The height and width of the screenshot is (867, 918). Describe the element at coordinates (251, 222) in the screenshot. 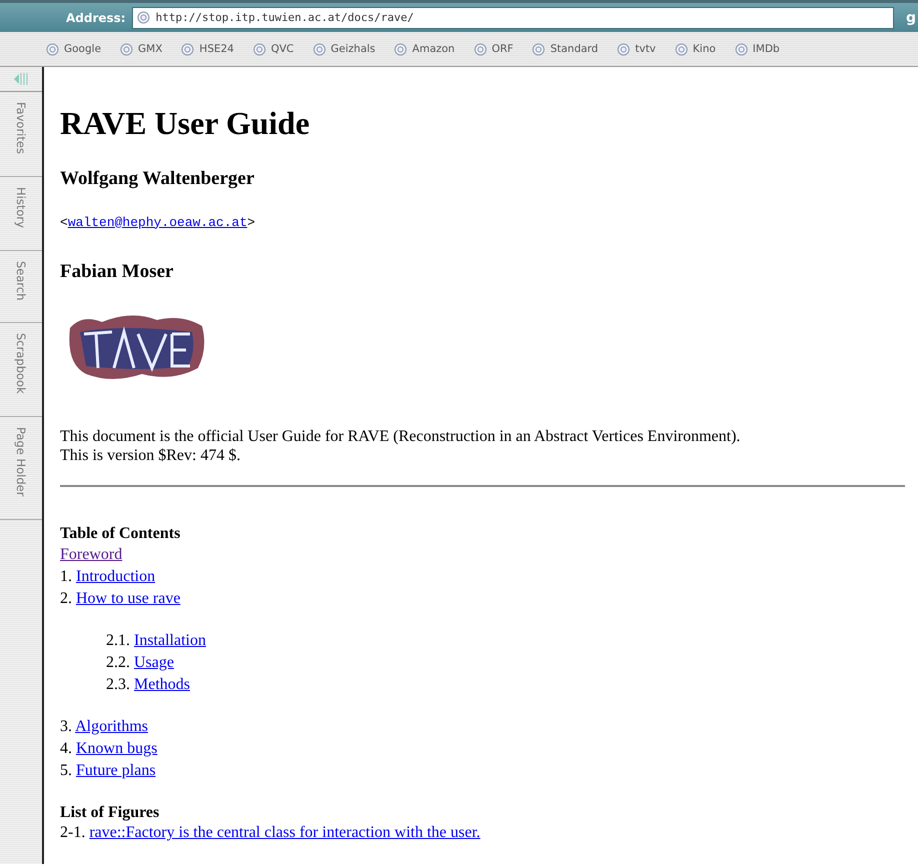

I see `angle-bracket: >` at that location.